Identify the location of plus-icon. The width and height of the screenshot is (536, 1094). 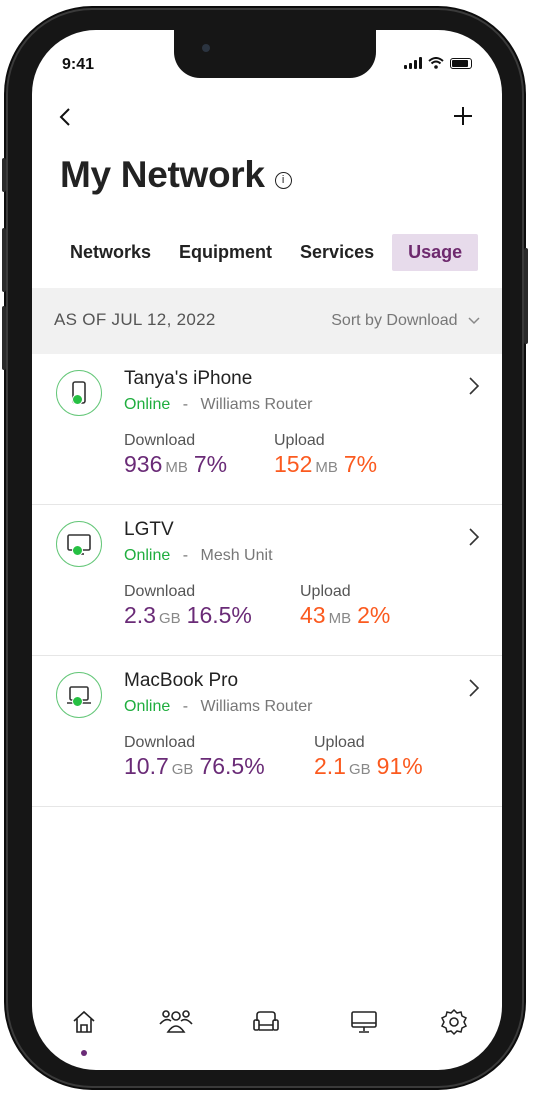
(463, 116).